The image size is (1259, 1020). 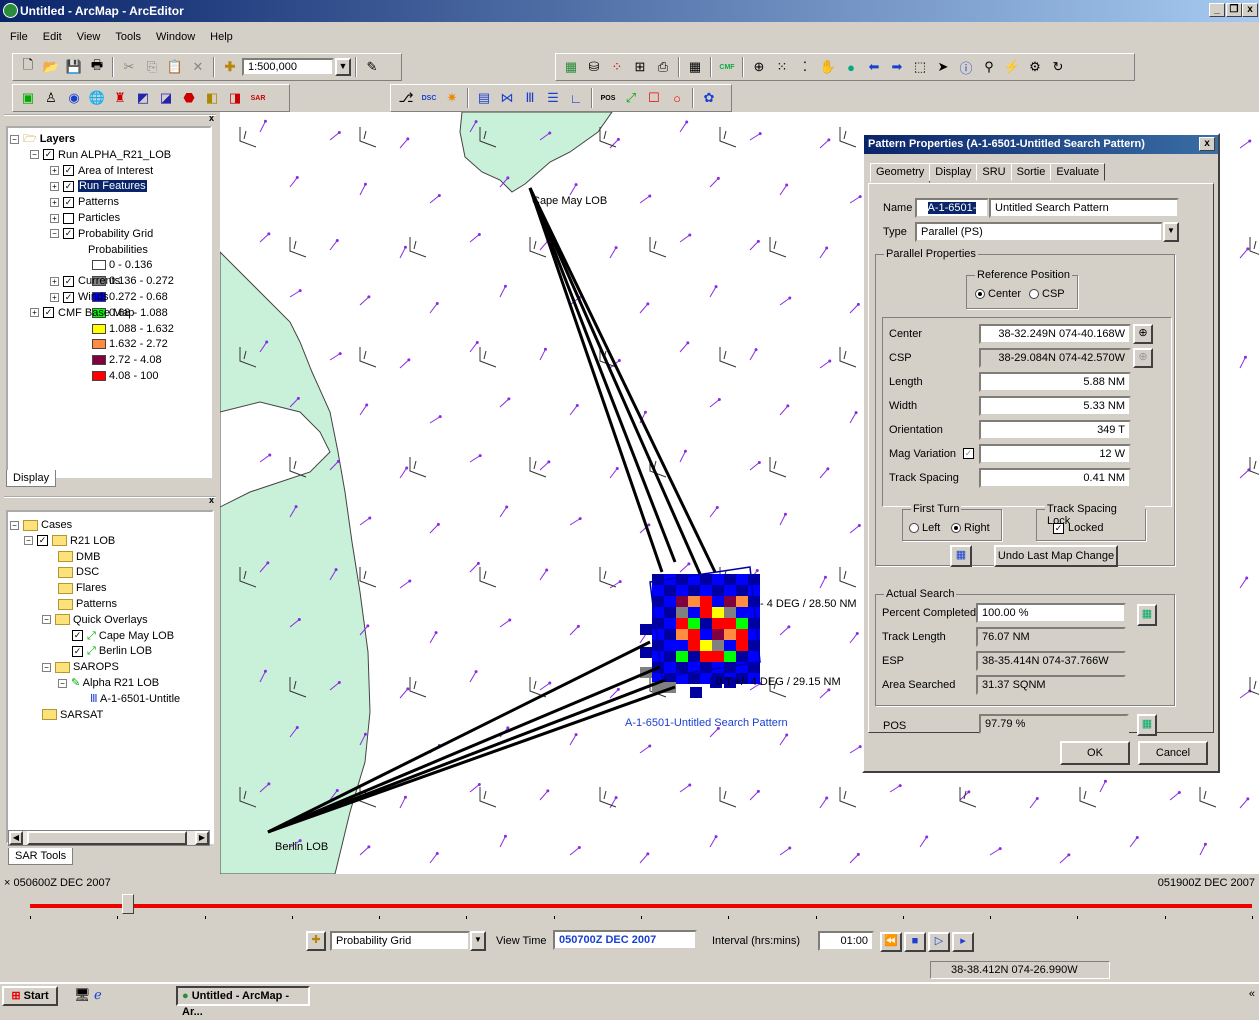 What do you see at coordinates (110, 700) in the screenshot?
I see `tree-pattern-item: Ⅲ A-1-6501-Untitle` at bounding box center [110, 700].